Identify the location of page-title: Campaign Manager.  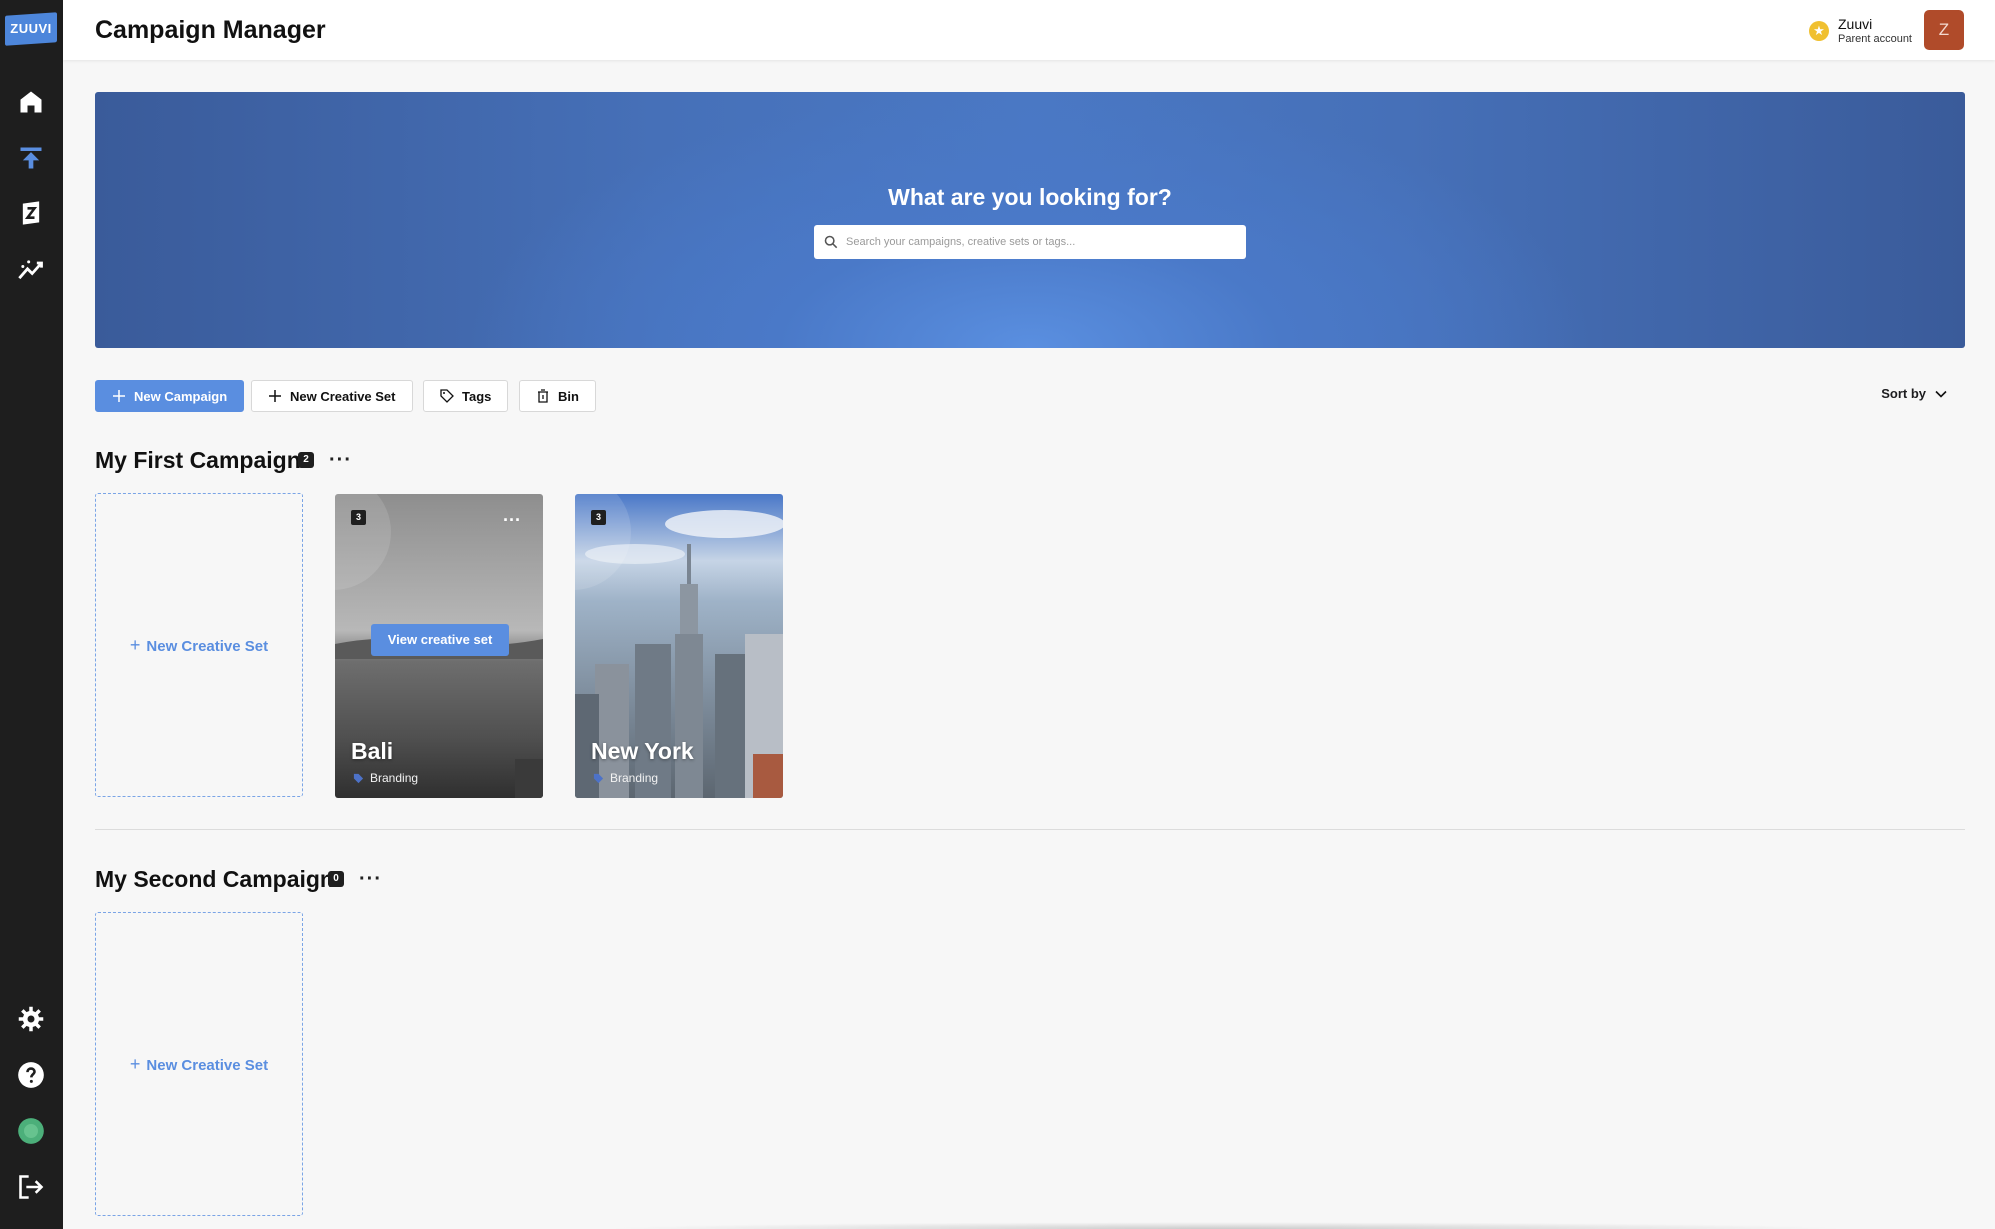
(210, 30).